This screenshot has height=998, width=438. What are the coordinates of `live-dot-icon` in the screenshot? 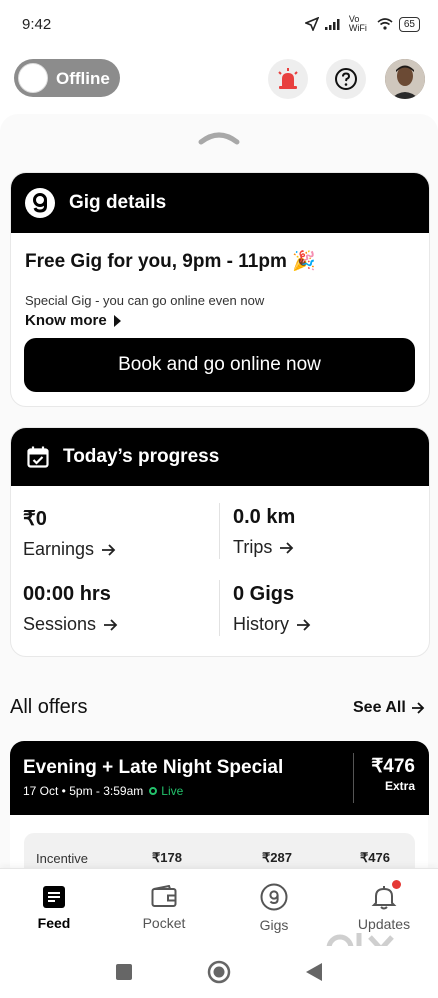 It's located at (153, 791).